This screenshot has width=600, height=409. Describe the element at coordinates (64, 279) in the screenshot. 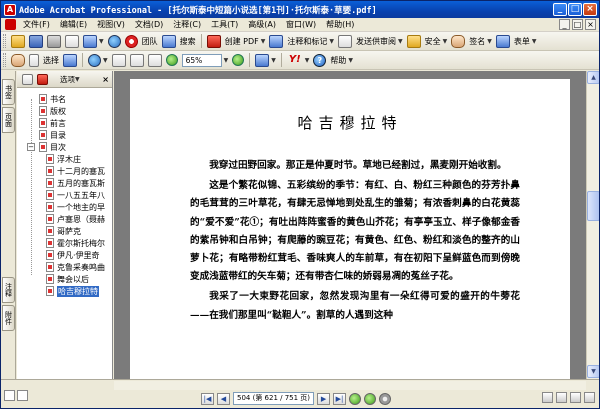

I see `bookmark-item: 舞会以后` at that location.